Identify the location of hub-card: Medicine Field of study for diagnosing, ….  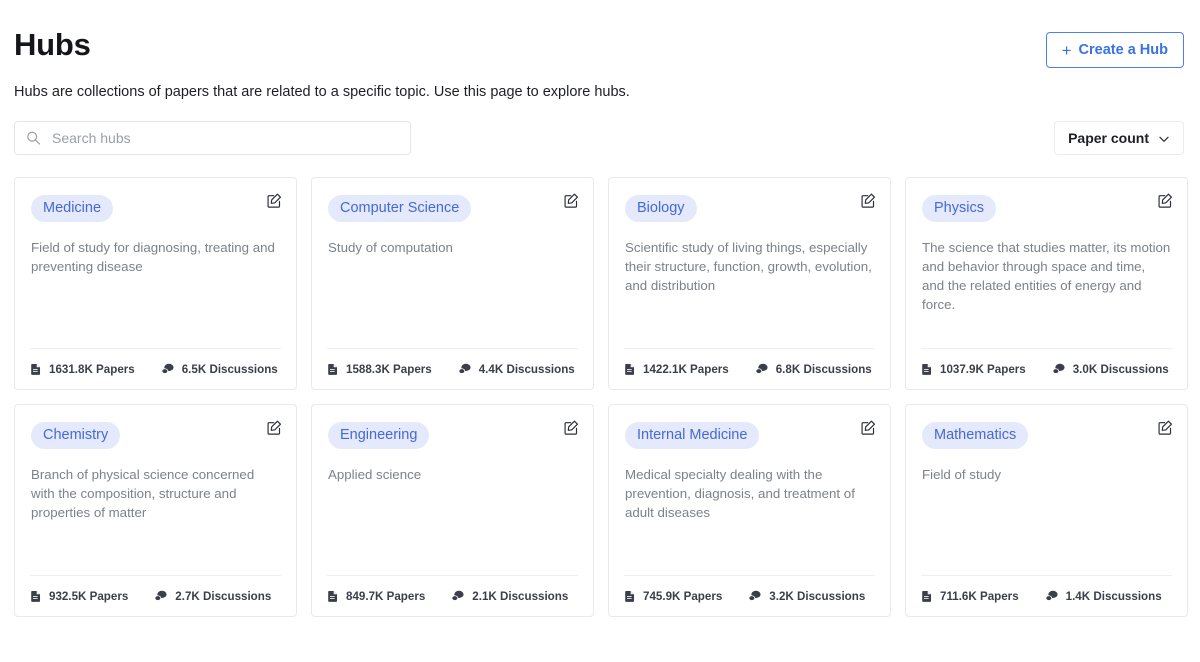
(155, 283).